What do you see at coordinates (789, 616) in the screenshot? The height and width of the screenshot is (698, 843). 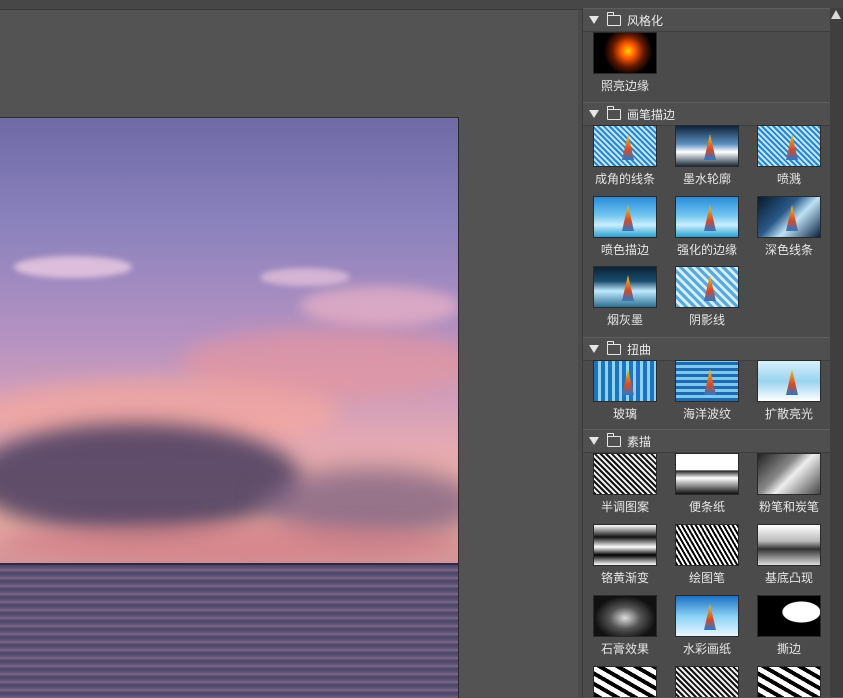 I see `torn-edges-thumbnail-icon` at bounding box center [789, 616].